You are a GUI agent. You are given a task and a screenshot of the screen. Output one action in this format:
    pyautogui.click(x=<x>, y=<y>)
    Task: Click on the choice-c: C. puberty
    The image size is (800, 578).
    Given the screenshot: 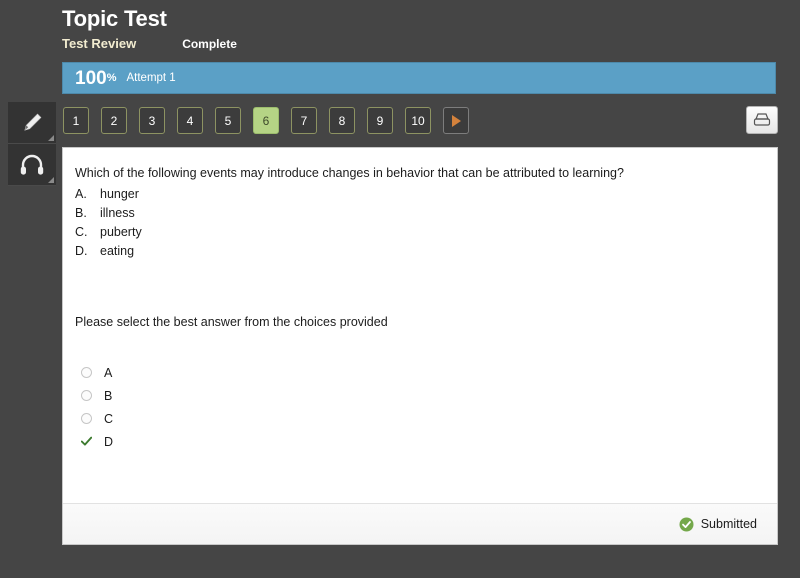 What is the action you would take?
    pyautogui.click(x=420, y=232)
    